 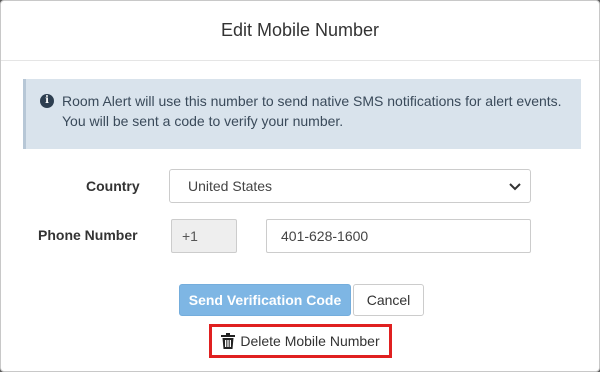 I want to click on phone-number-value: 401-628-1600, so click(x=325, y=236).